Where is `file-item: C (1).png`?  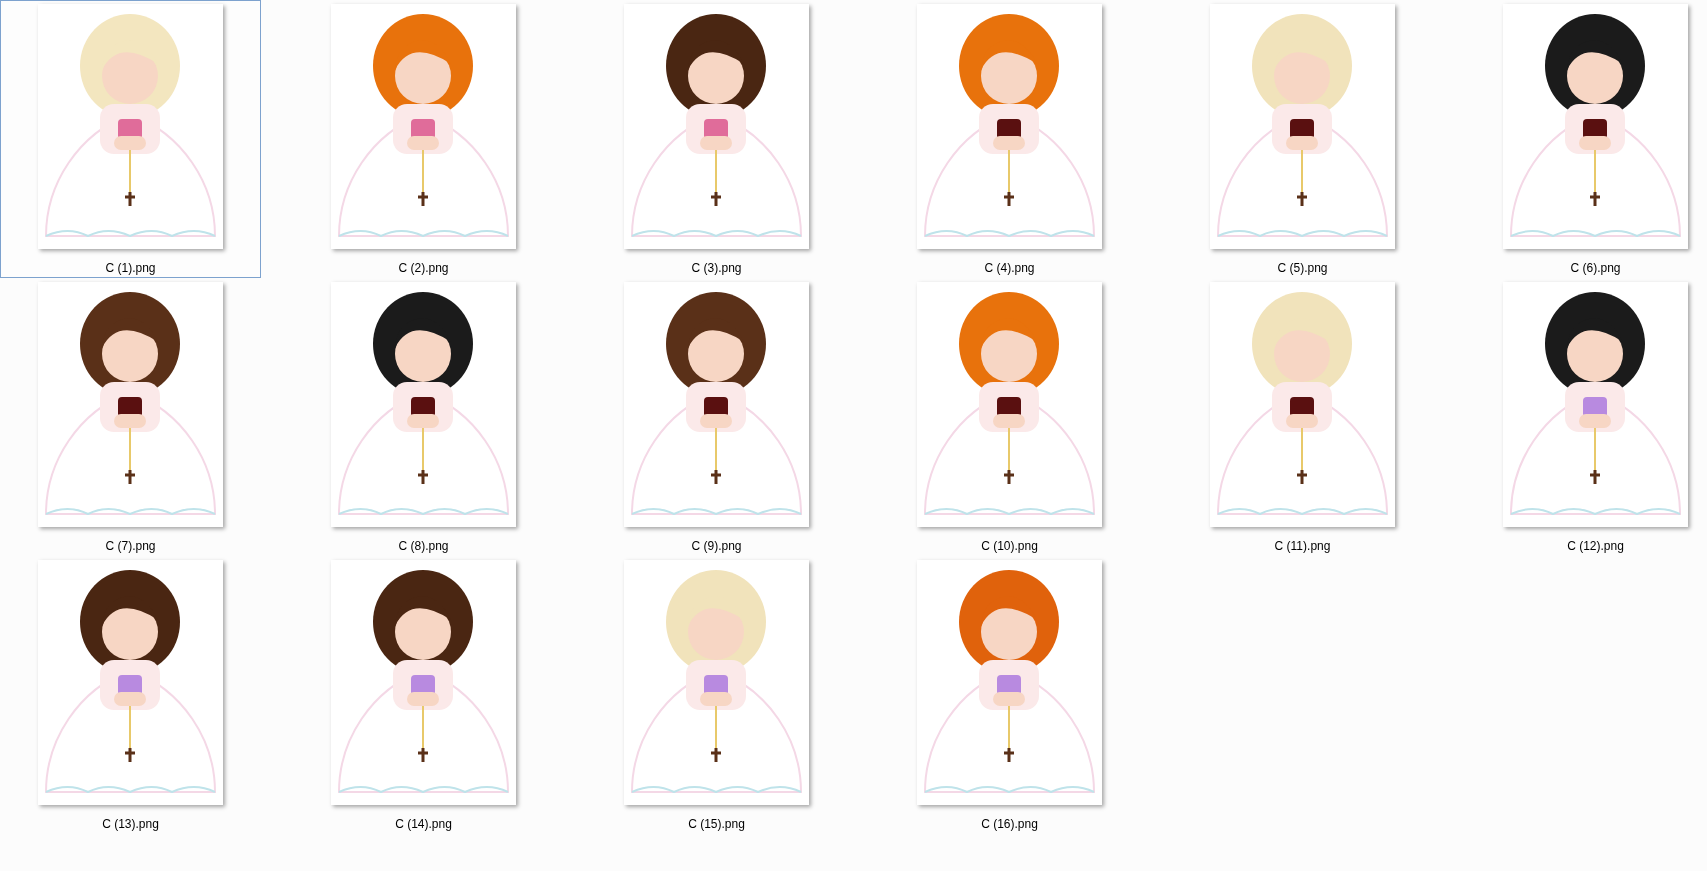
file-item: C (1).png is located at coordinates (130, 139).